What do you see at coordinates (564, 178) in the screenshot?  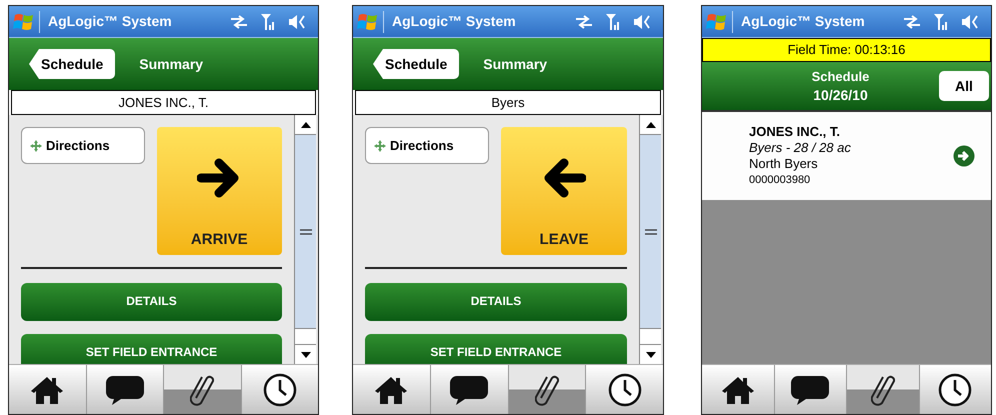 I see `left-arrow-icon` at bounding box center [564, 178].